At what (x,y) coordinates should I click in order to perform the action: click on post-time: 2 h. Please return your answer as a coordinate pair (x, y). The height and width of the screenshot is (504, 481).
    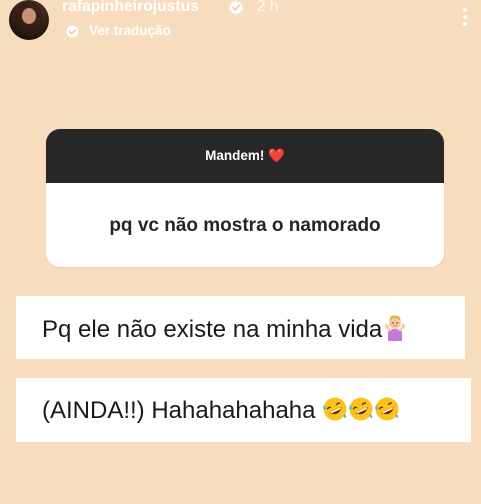
    Looking at the image, I should click on (268, 7).